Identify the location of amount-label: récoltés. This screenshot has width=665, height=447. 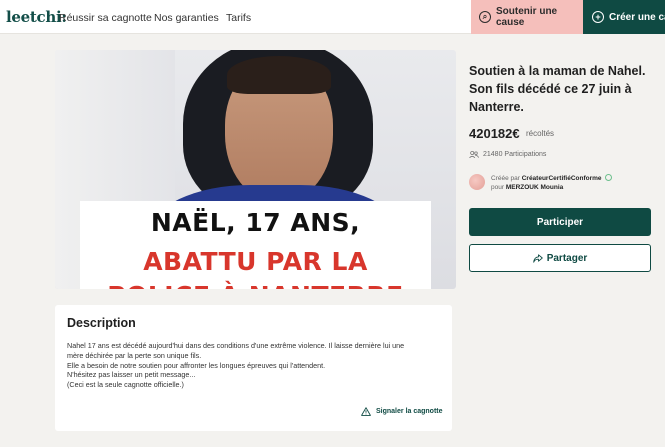
(540, 133).